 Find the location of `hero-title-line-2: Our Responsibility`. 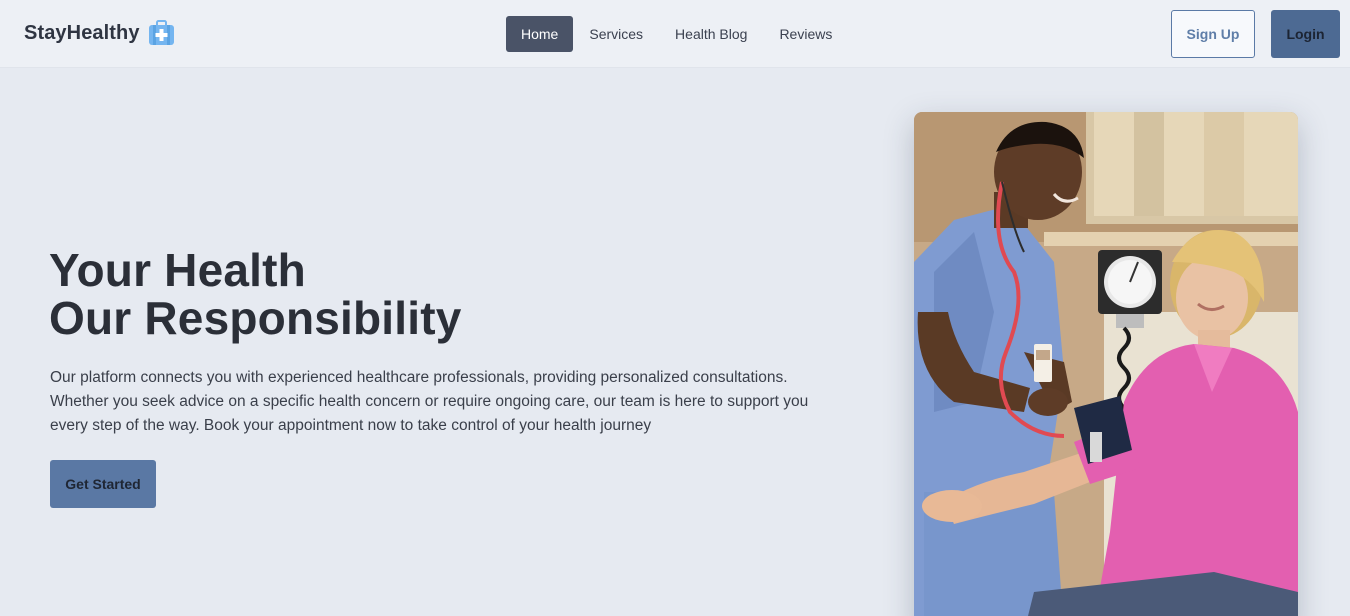

hero-title-line-2: Our Responsibility is located at coordinates (255, 318).